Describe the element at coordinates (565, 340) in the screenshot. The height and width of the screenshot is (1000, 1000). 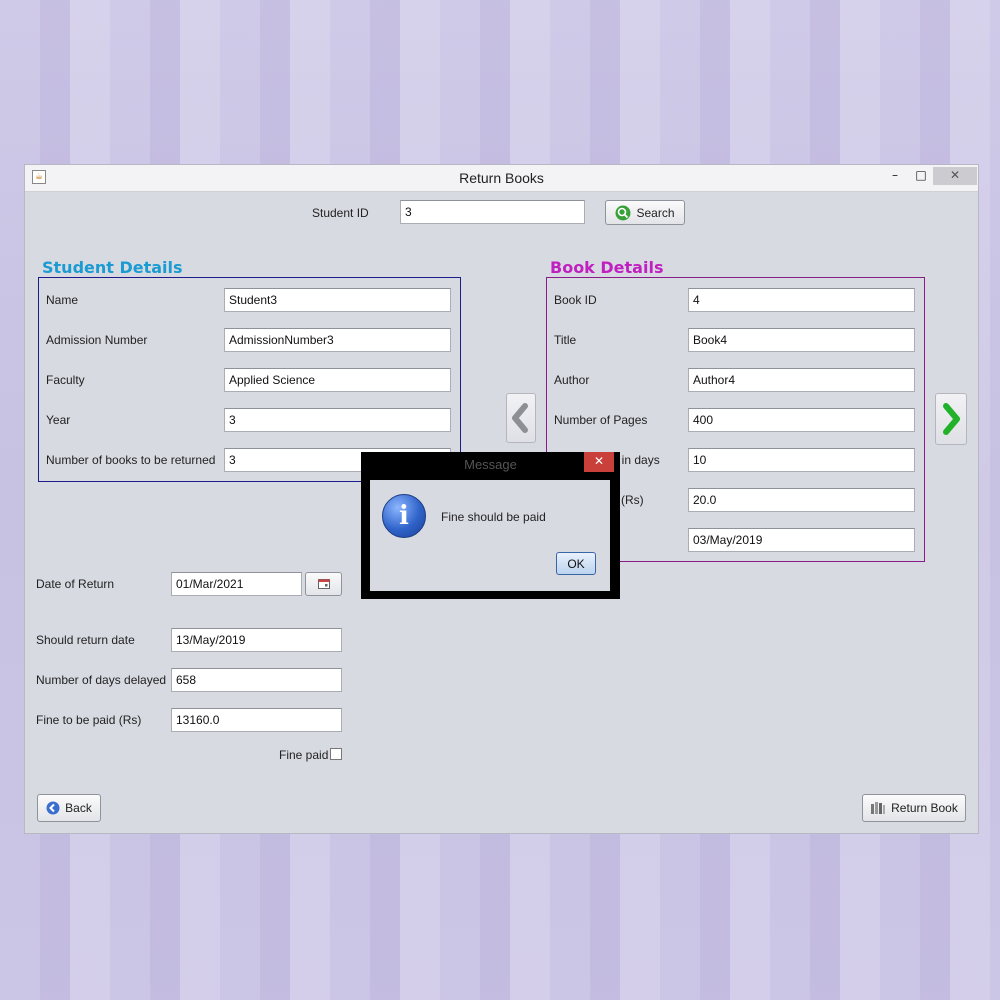
I see `title-label: Title` at that location.